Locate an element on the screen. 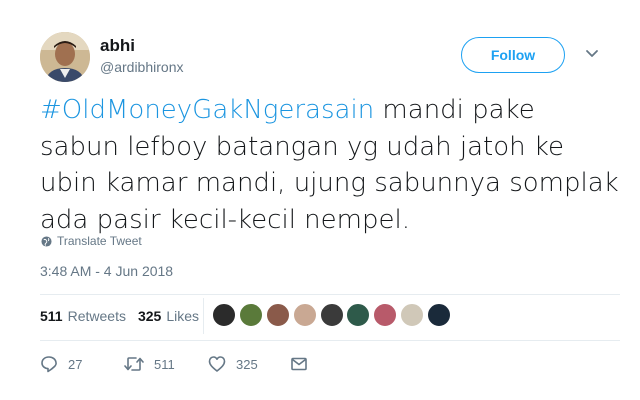 Image resolution: width=640 pixels, height=400 pixels. like-button: 325 is located at coordinates (249, 364).